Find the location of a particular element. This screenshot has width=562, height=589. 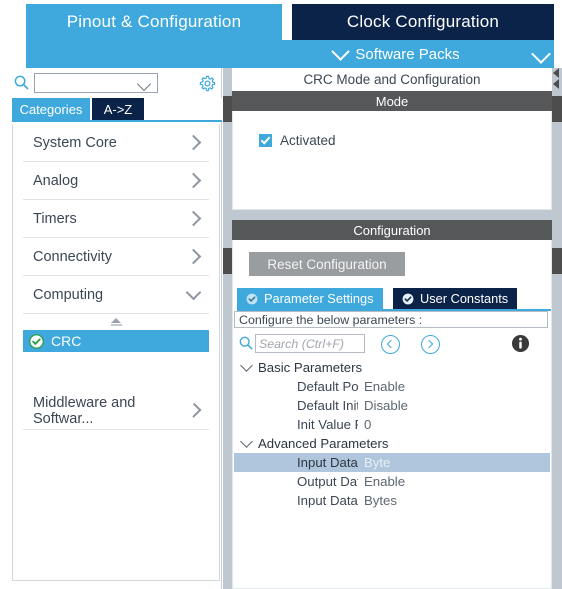

table-row: Default Init V... Disable is located at coordinates (392, 405).